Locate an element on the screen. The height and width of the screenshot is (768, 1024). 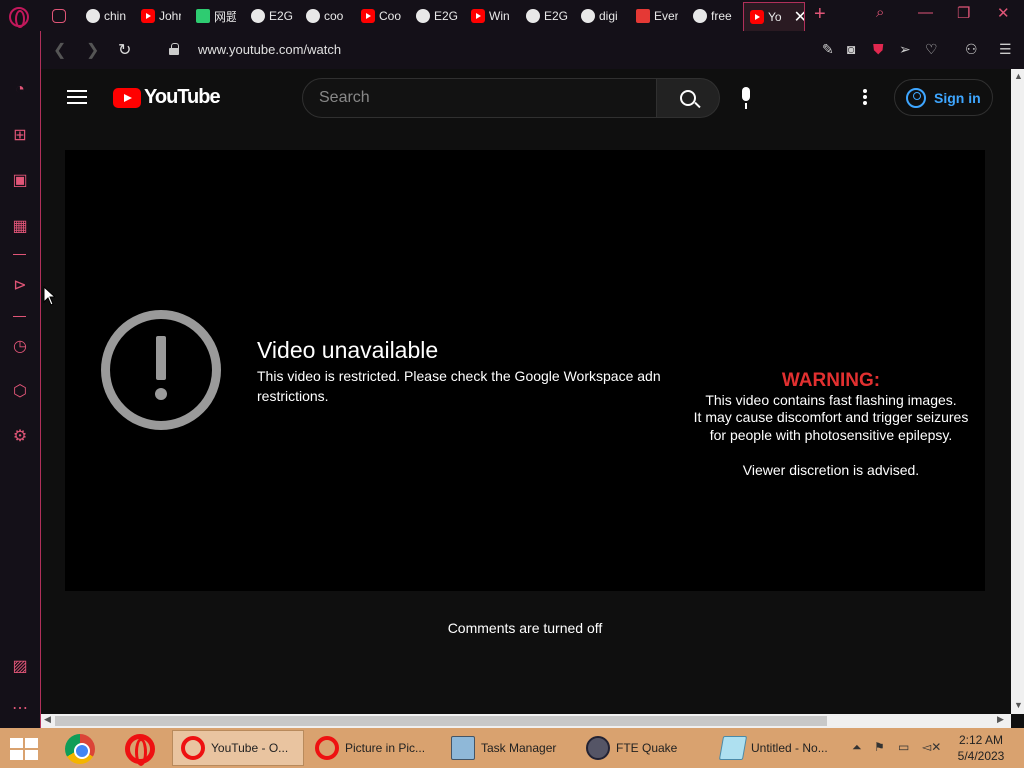
close-tab-icon: ✕ is located at coordinates (799, 17).